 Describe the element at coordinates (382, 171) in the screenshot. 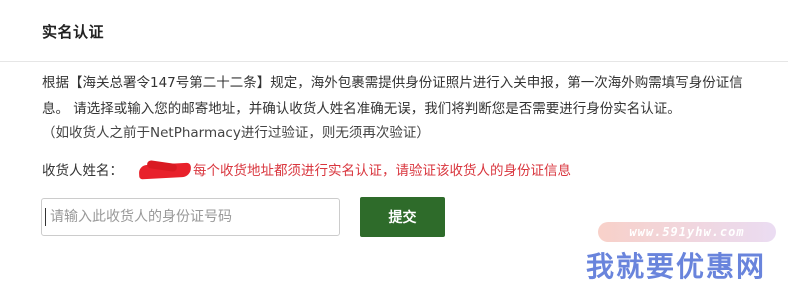

I see `verification-hint: 每个收货地址都须进行实名认证，请验证该收货人的身份证信息` at that location.